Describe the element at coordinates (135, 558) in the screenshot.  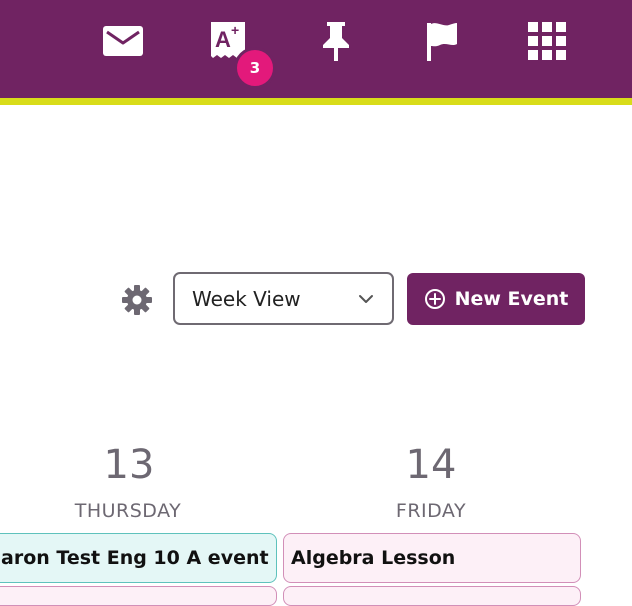
I see `event-title: aron Test Eng 10 A event` at that location.